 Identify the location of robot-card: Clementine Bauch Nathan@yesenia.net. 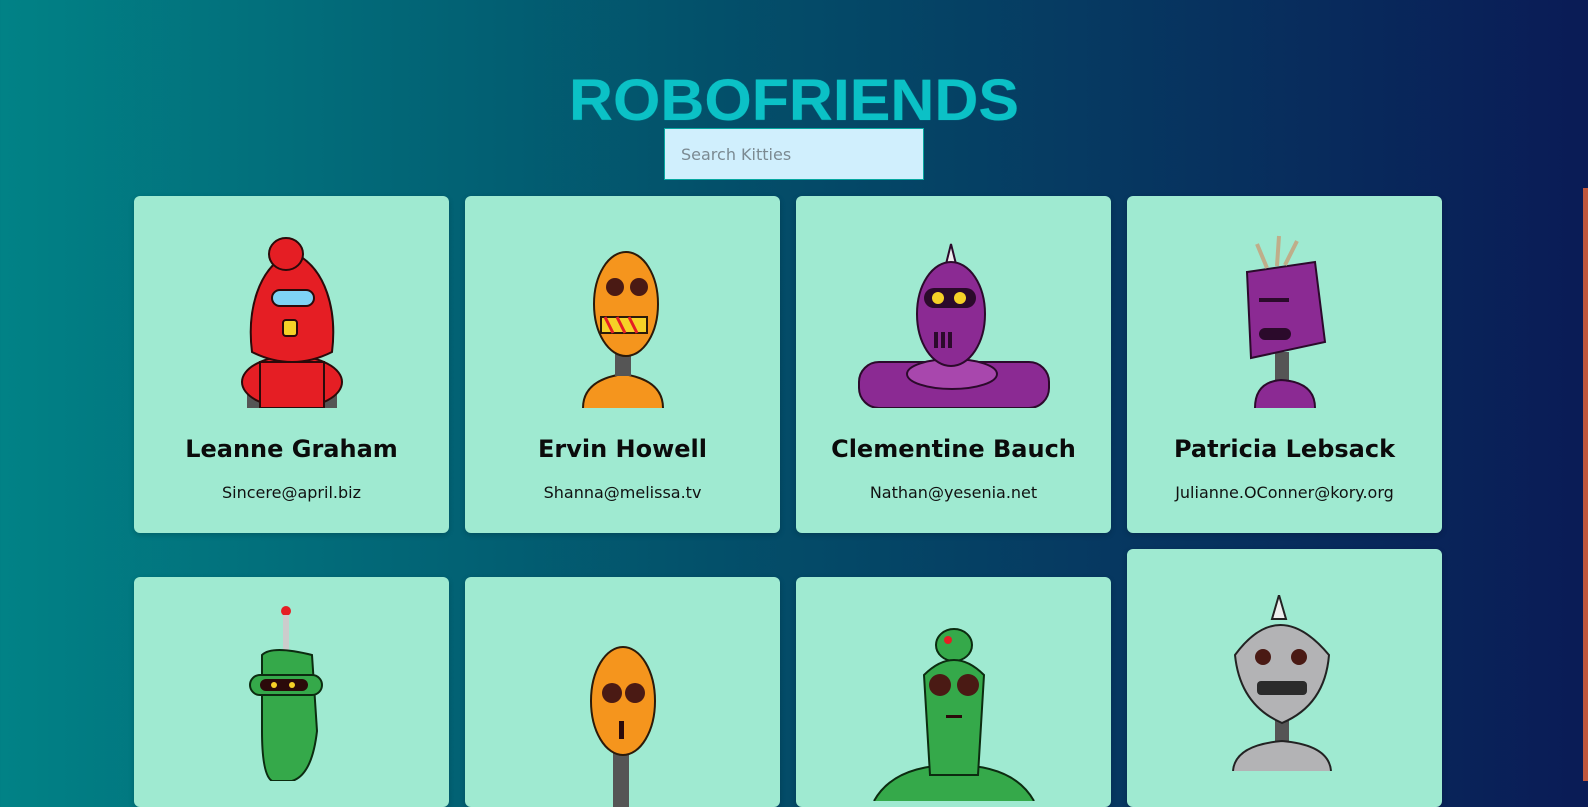
(953, 364).